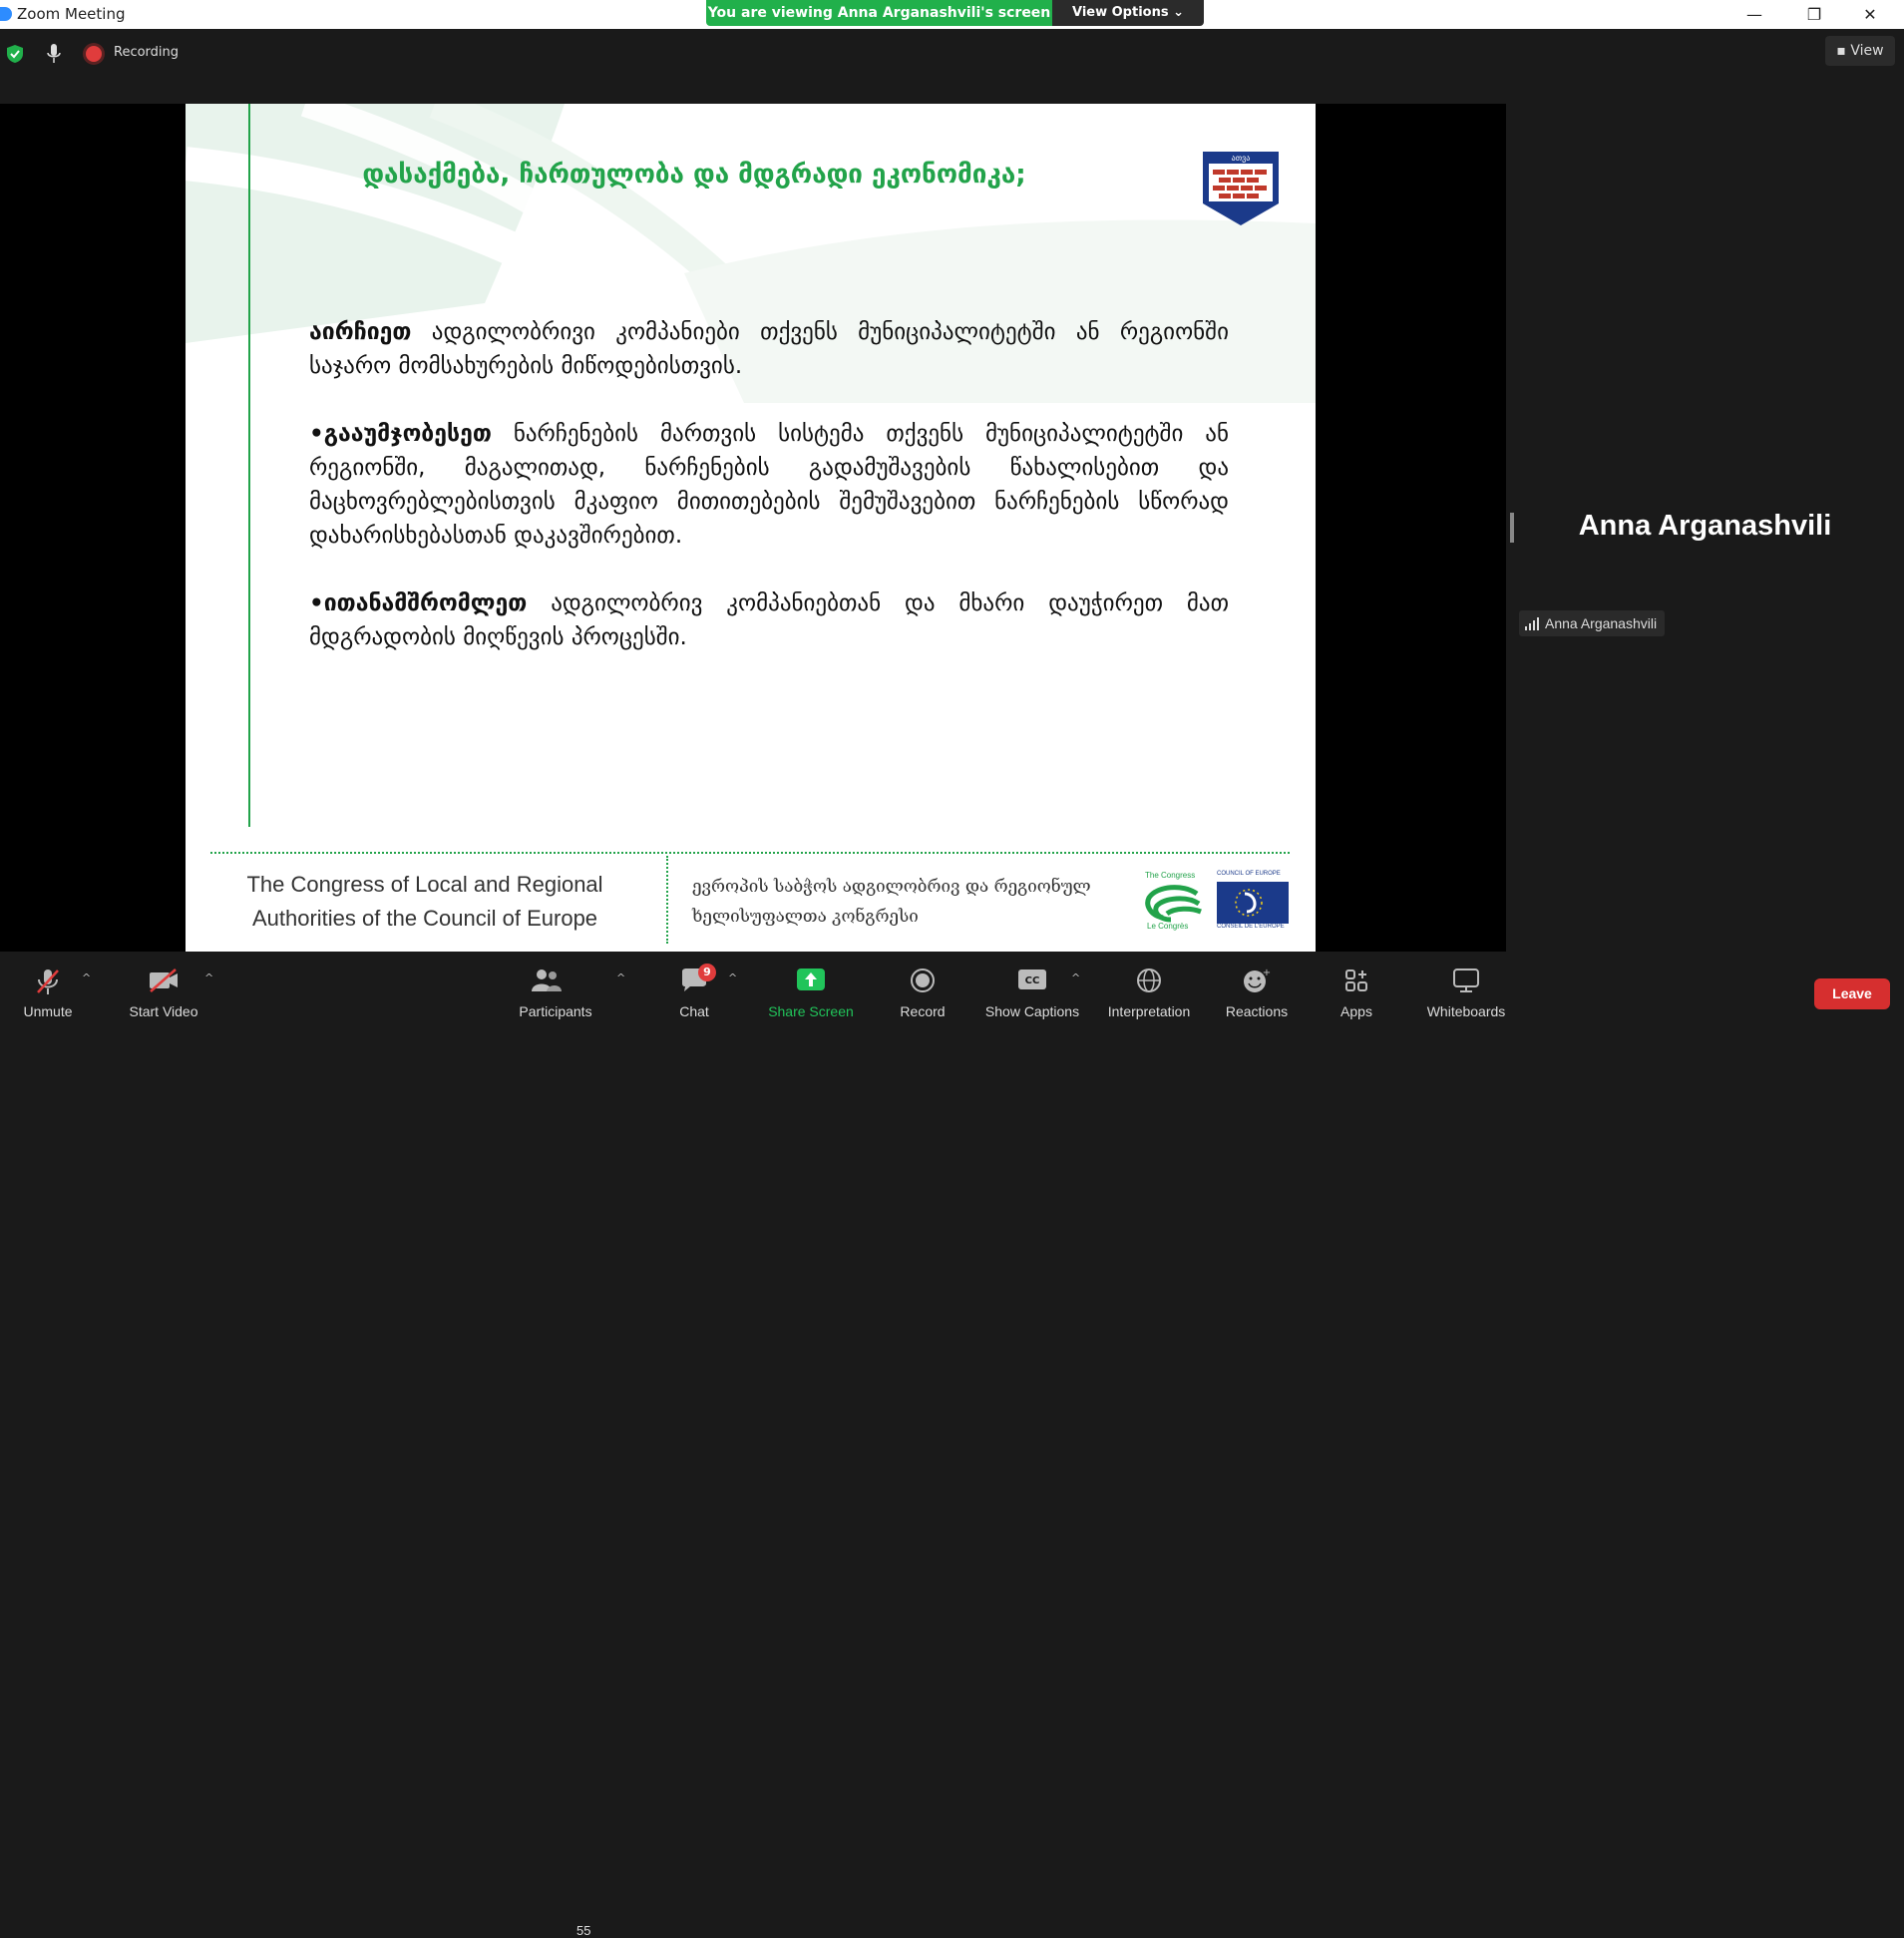 The width and height of the screenshot is (1904, 1938). Describe the element at coordinates (6, 14) in the screenshot. I see `zoom-logo-icon` at that location.